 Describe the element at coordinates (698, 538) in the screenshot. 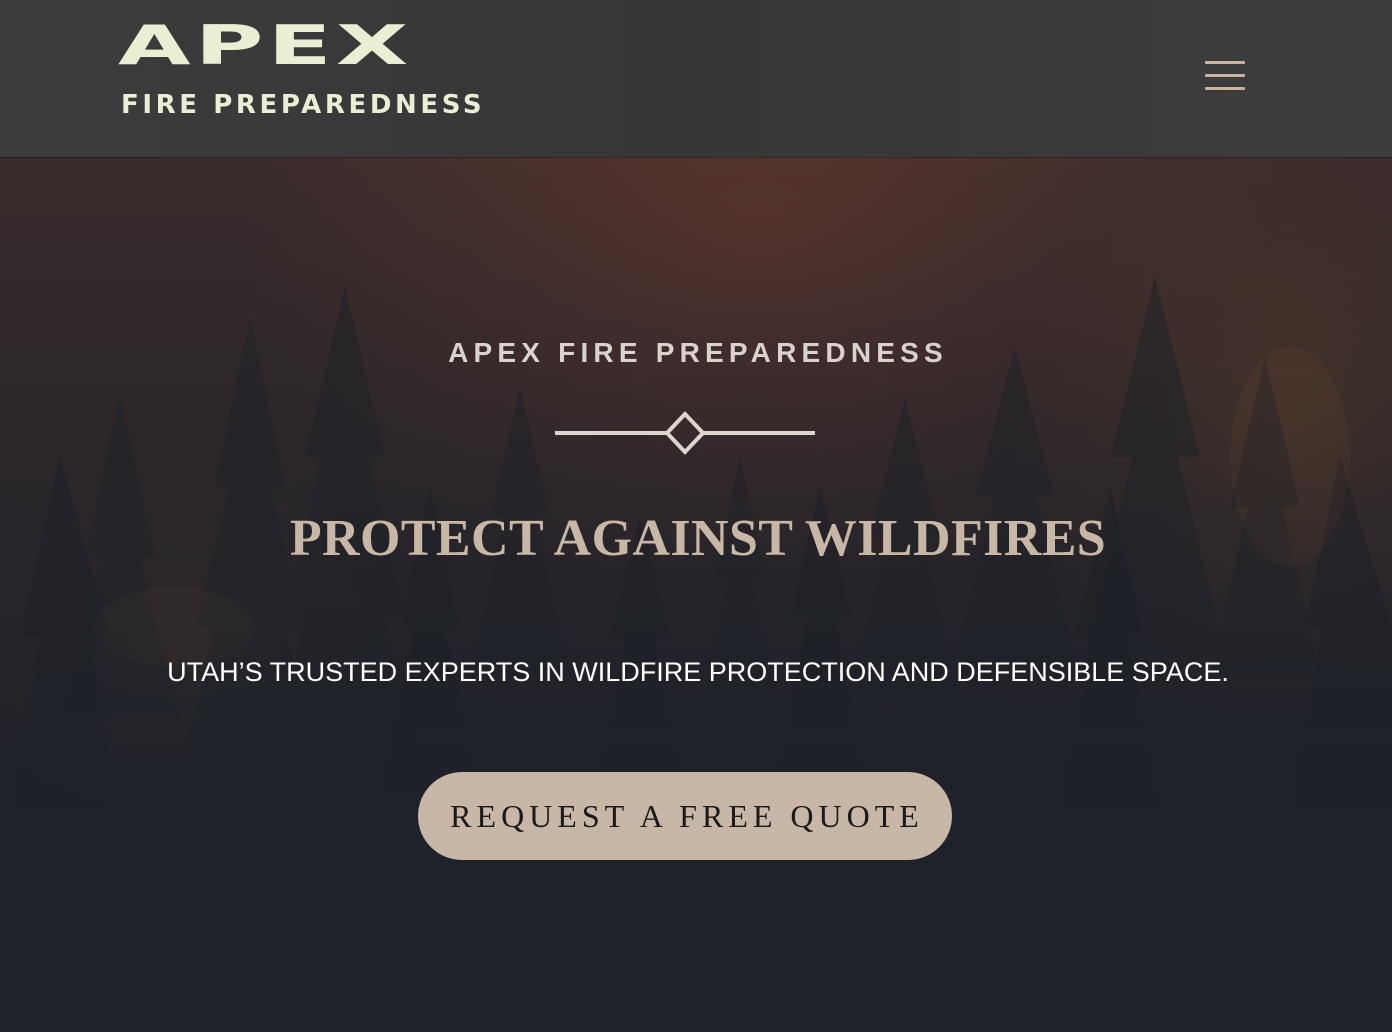

I see `hero-headline: PROTECT AGAINST WILDFIRES` at that location.